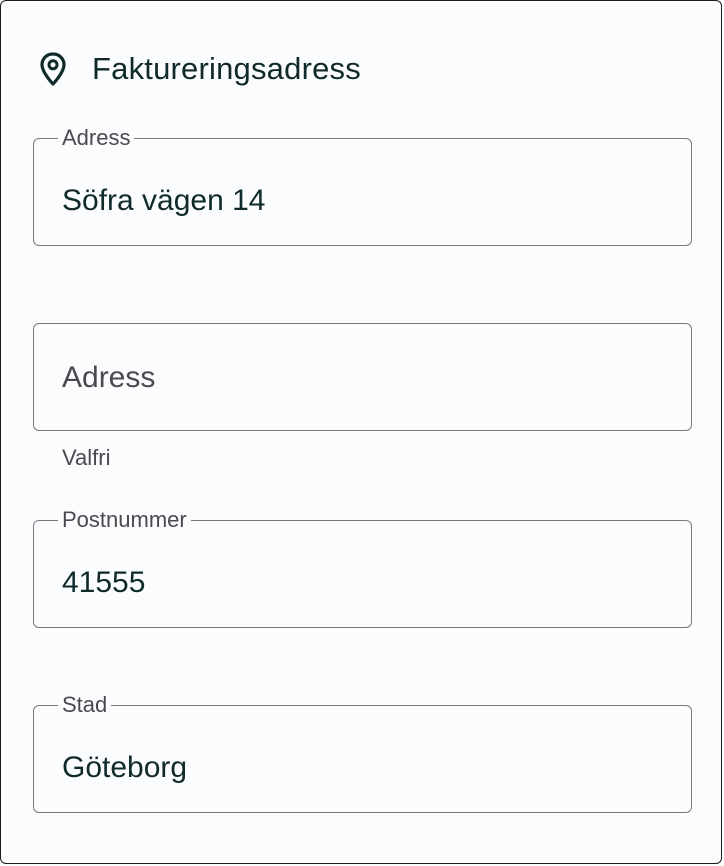 The height and width of the screenshot is (866, 724). What do you see at coordinates (124, 519) in the screenshot?
I see `postal-code-label: Postnummer` at bounding box center [124, 519].